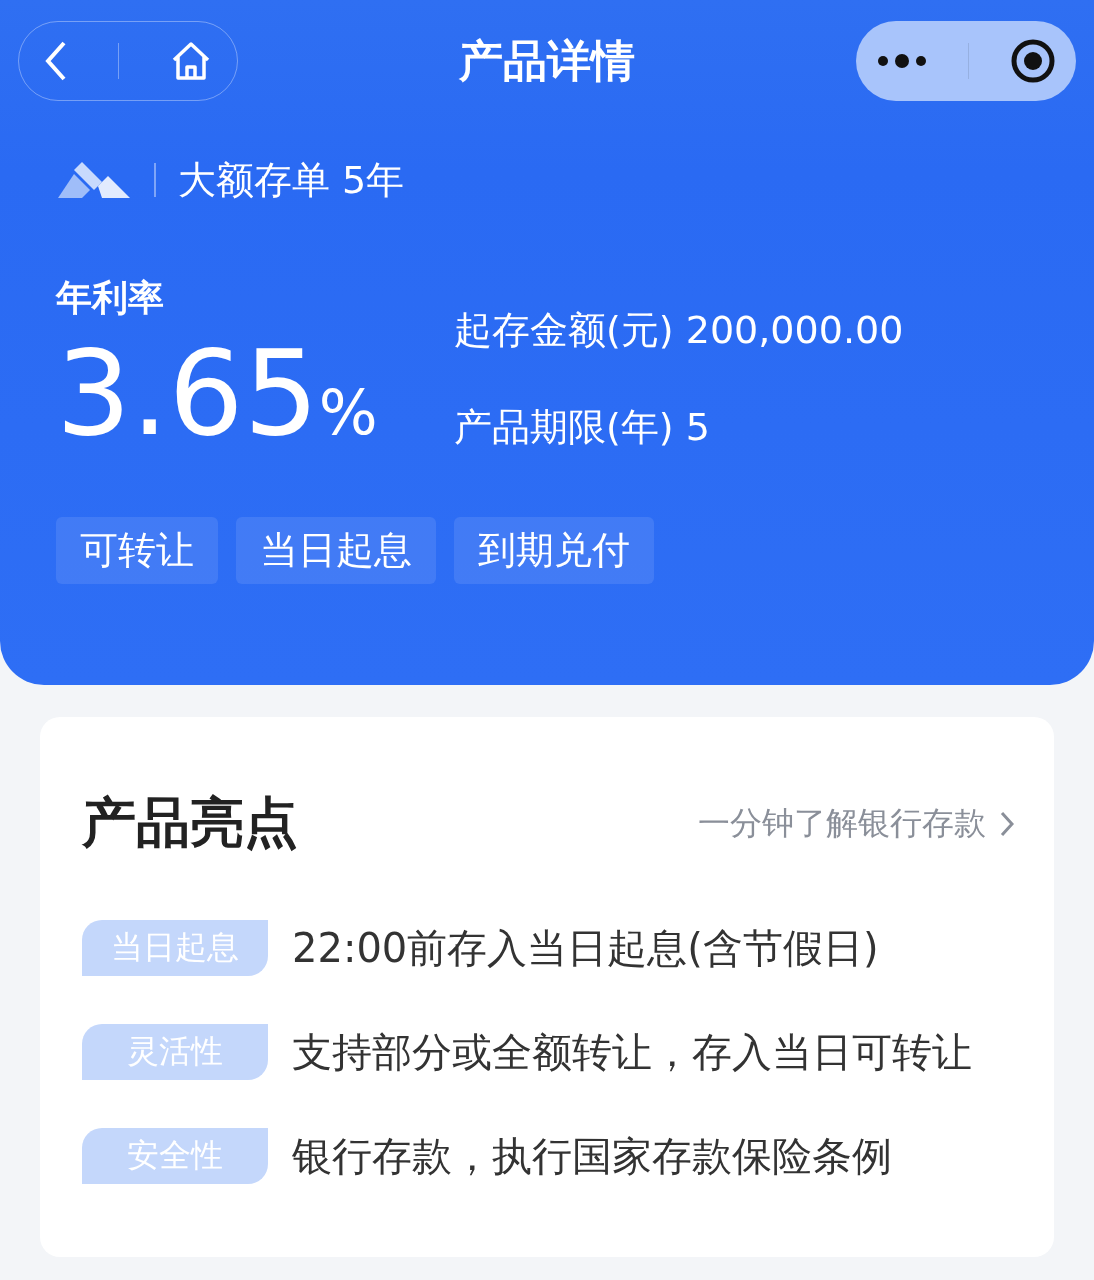  Describe the element at coordinates (1007, 823) in the screenshot. I see `chevron-icon` at that location.